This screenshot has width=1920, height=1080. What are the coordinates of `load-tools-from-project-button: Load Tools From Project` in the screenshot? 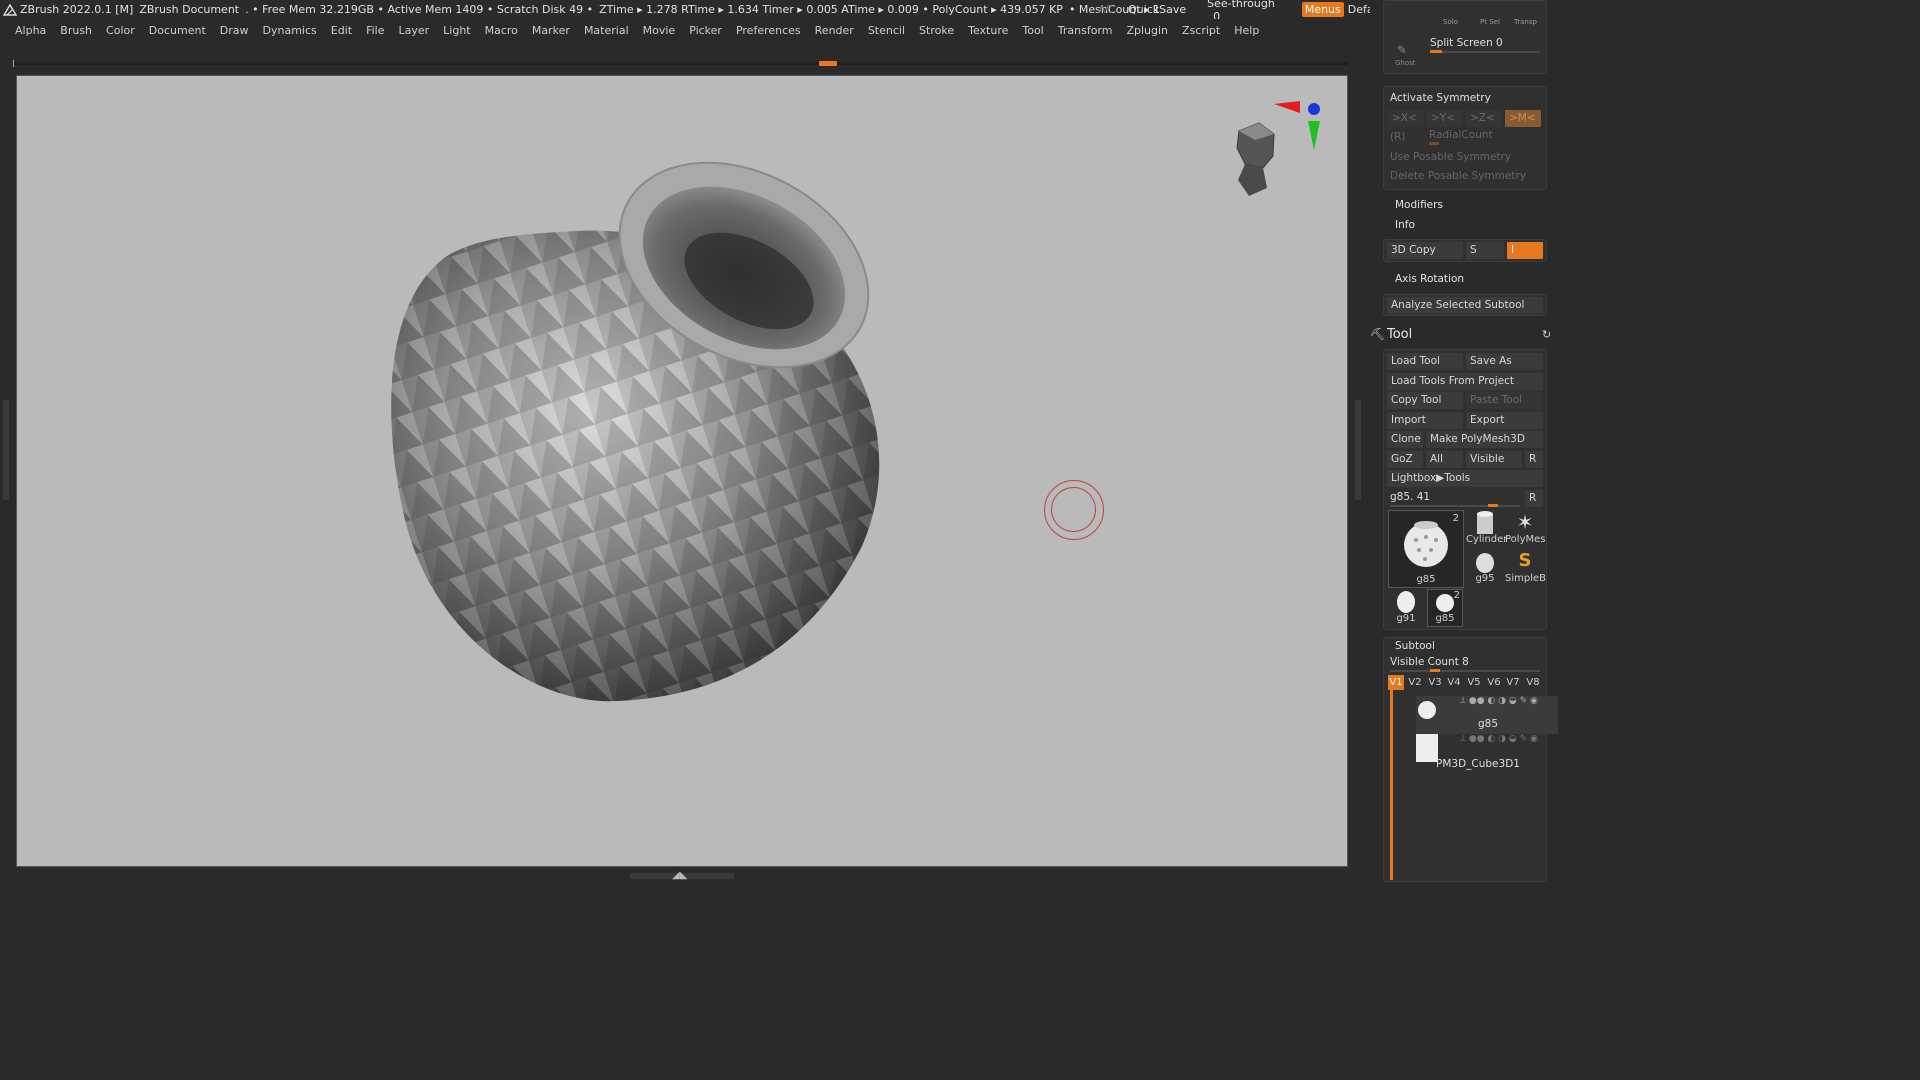 It's located at (1465, 381).